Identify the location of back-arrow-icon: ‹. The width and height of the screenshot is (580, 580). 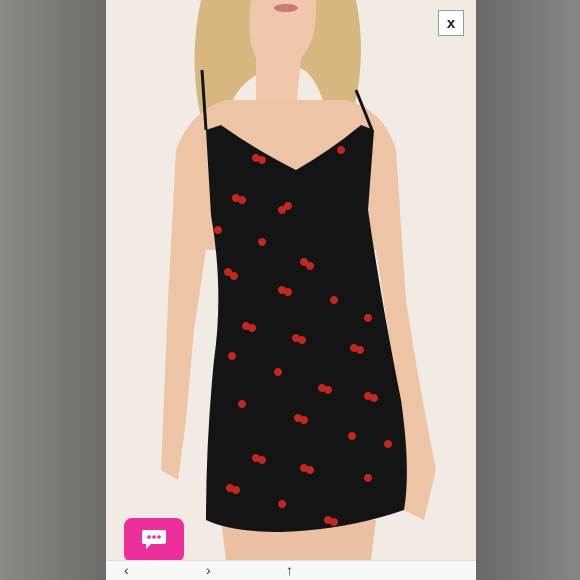
(126, 570).